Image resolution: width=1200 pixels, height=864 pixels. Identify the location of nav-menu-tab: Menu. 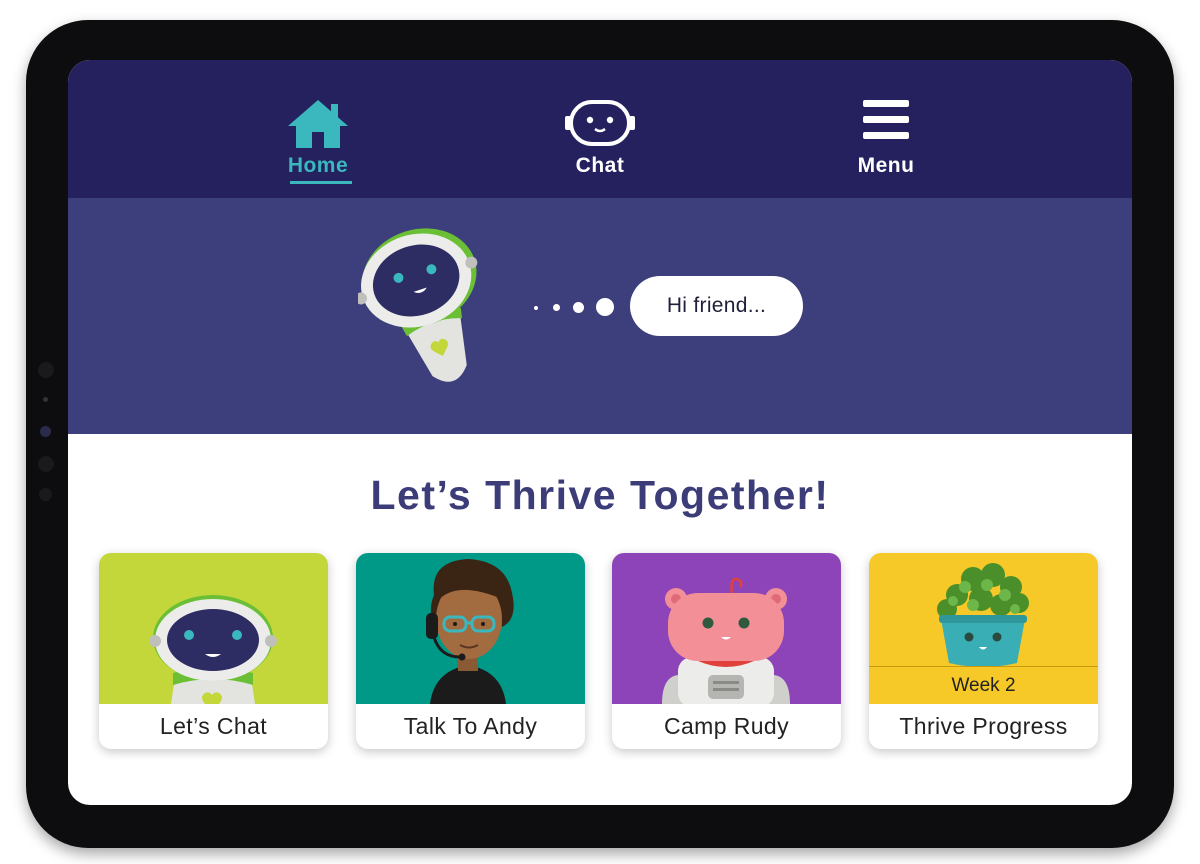
(886, 129).